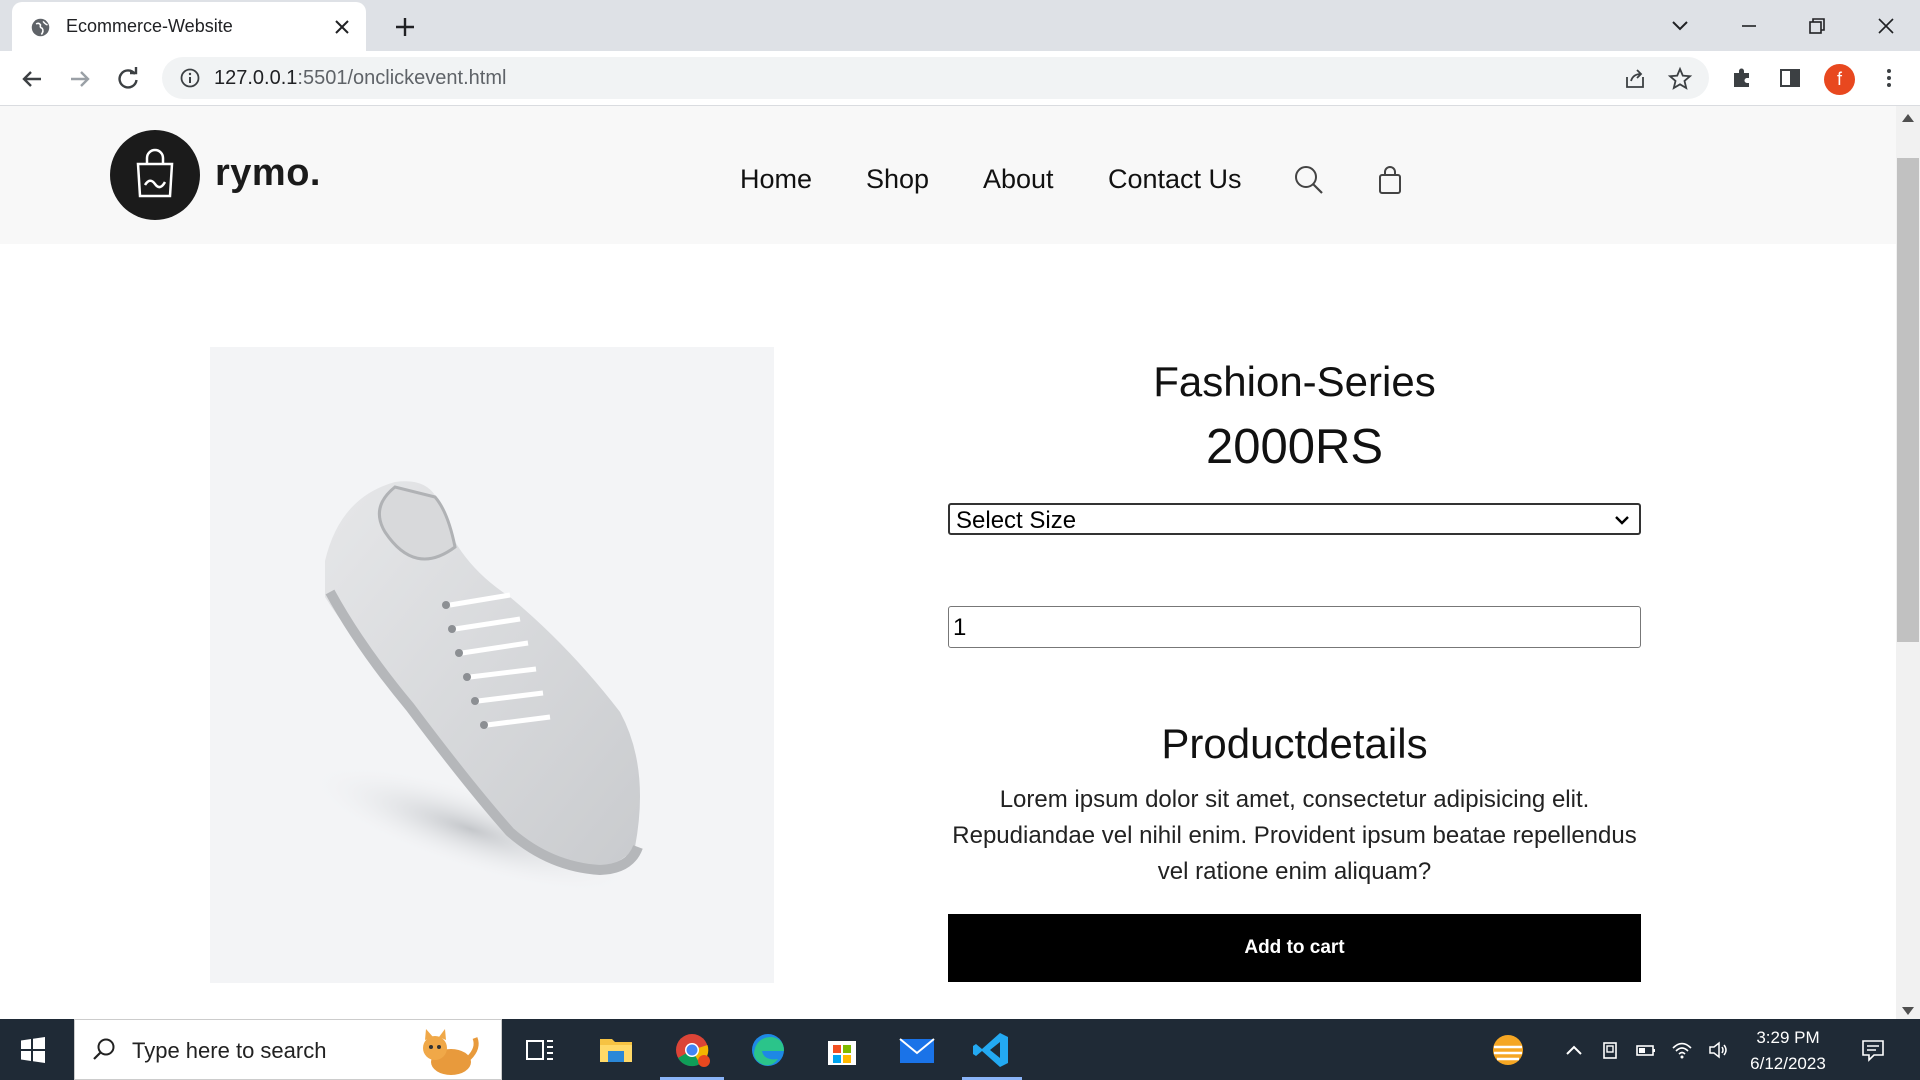 The image size is (1920, 1080). Describe the element at coordinates (1294, 447) in the screenshot. I see `product-price: 2000RS` at that location.